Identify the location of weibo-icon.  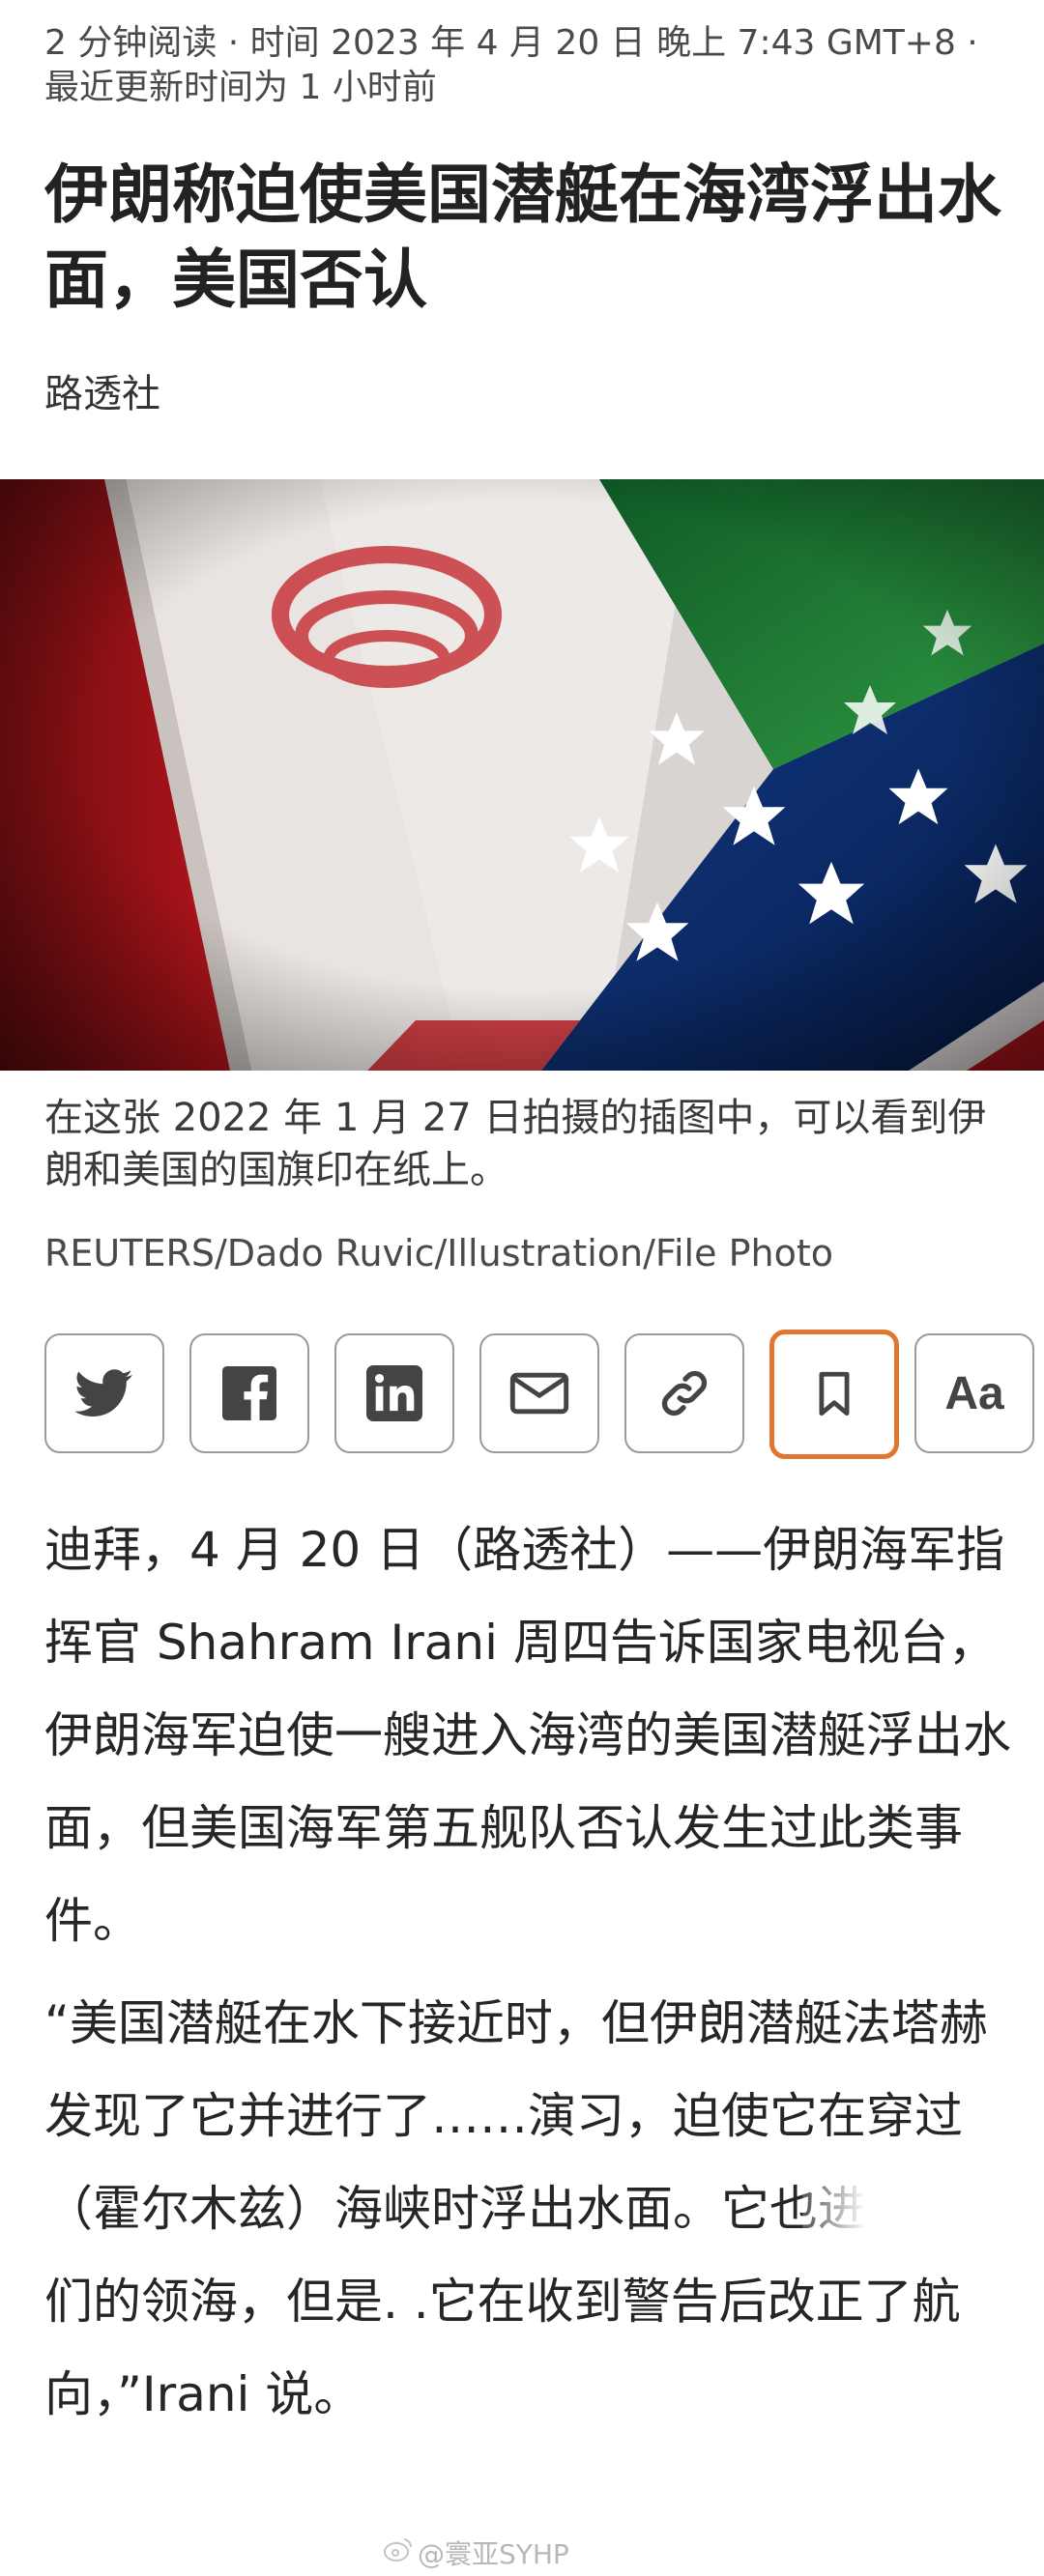
(399, 2550).